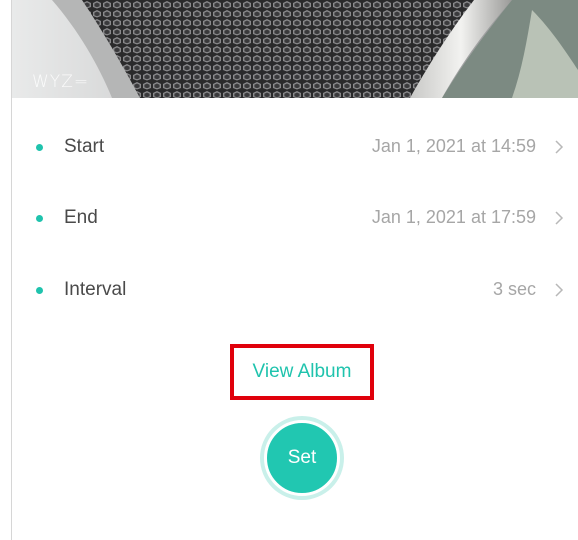 This screenshot has height=540, width=578. I want to click on start-value: Jan 1, 2021 at 14:59, so click(453, 146).